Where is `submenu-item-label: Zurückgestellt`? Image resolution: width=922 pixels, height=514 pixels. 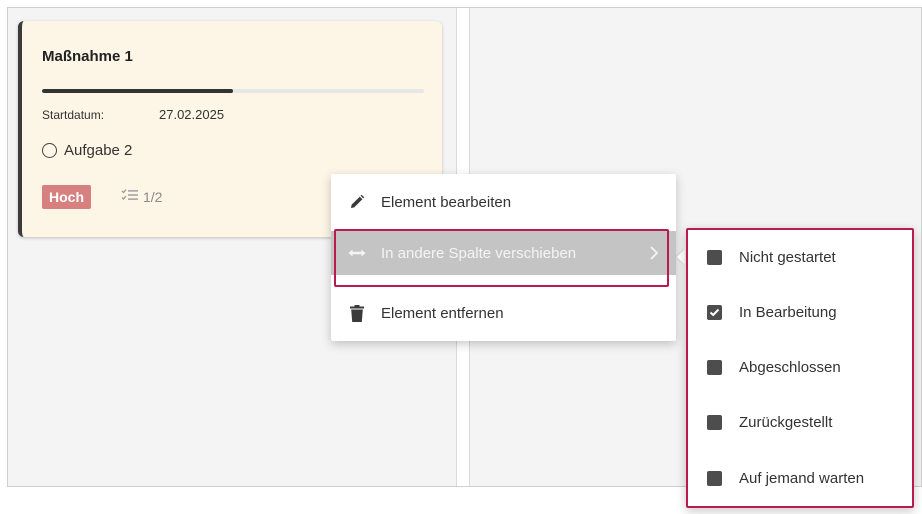
submenu-item-label: Zurückgestellt is located at coordinates (786, 422).